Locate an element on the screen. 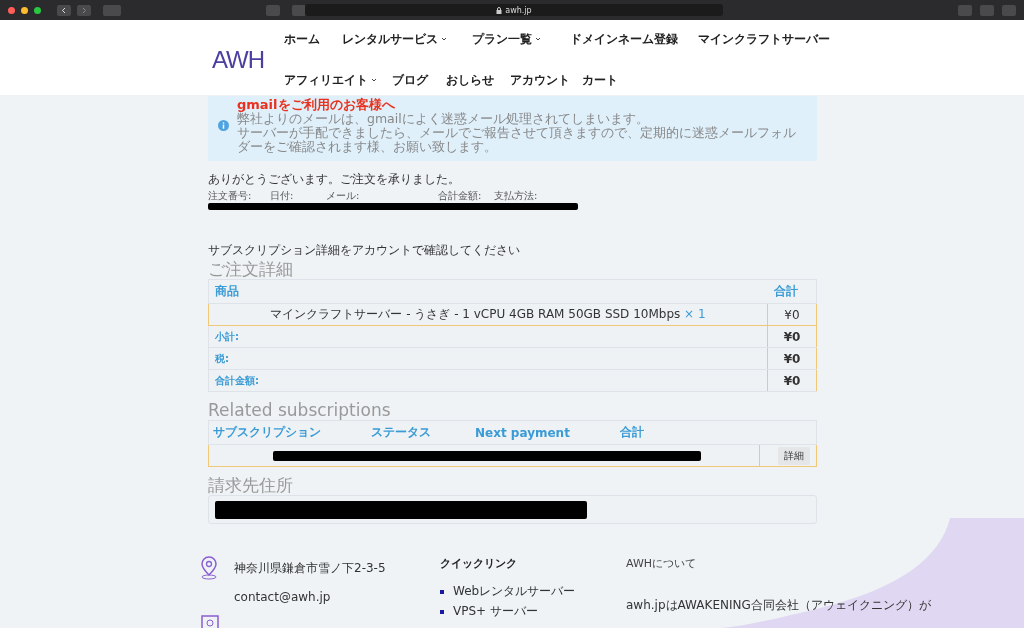 The height and width of the screenshot is (628, 1024). column-header: 商品 is located at coordinates (227, 291).